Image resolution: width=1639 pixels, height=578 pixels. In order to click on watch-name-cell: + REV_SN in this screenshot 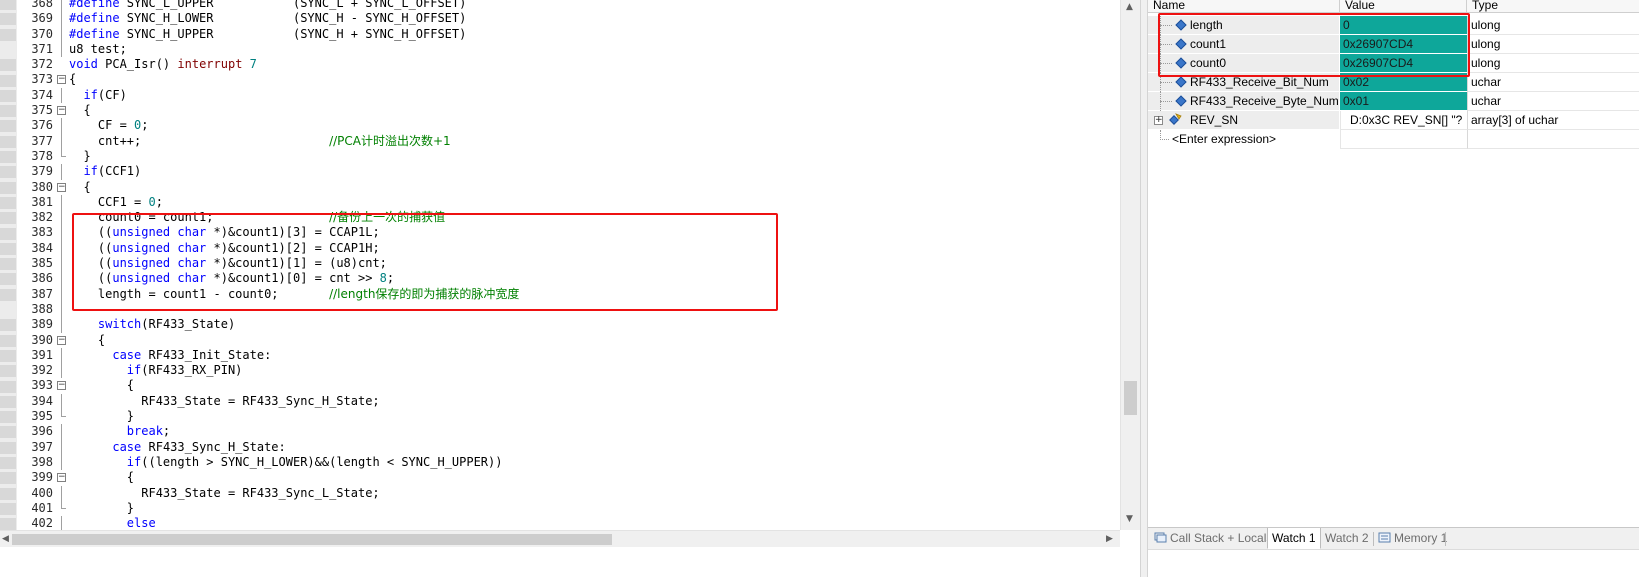, I will do `click(1243, 120)`.